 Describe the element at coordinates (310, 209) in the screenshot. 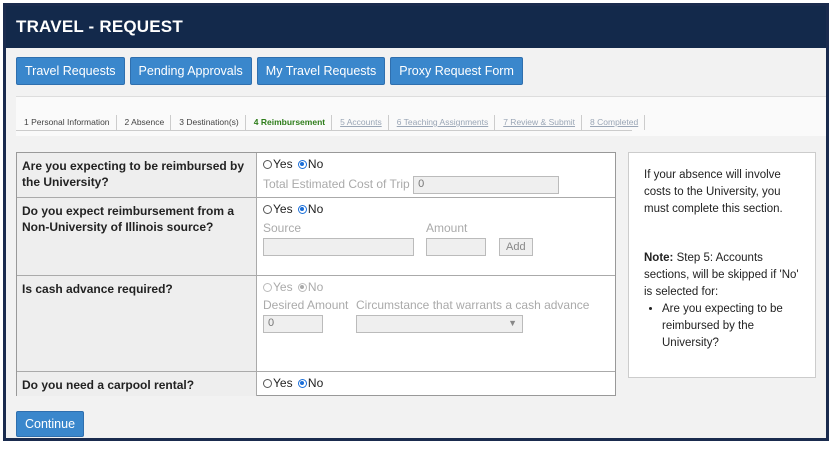

I see `non-university-no-radio: No` at that location.